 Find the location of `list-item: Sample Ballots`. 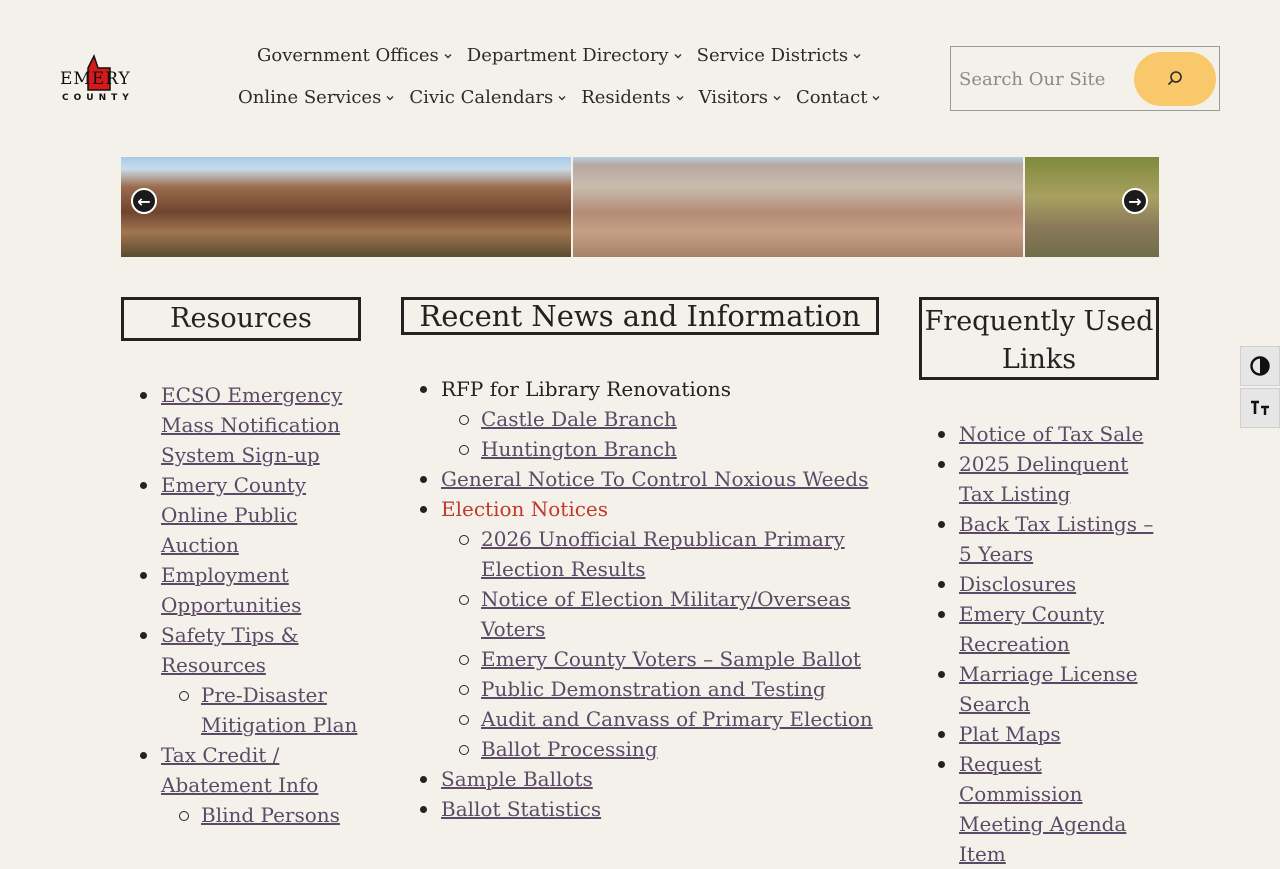

list-item: Sample Ballots is located at coordinates (646, 779).